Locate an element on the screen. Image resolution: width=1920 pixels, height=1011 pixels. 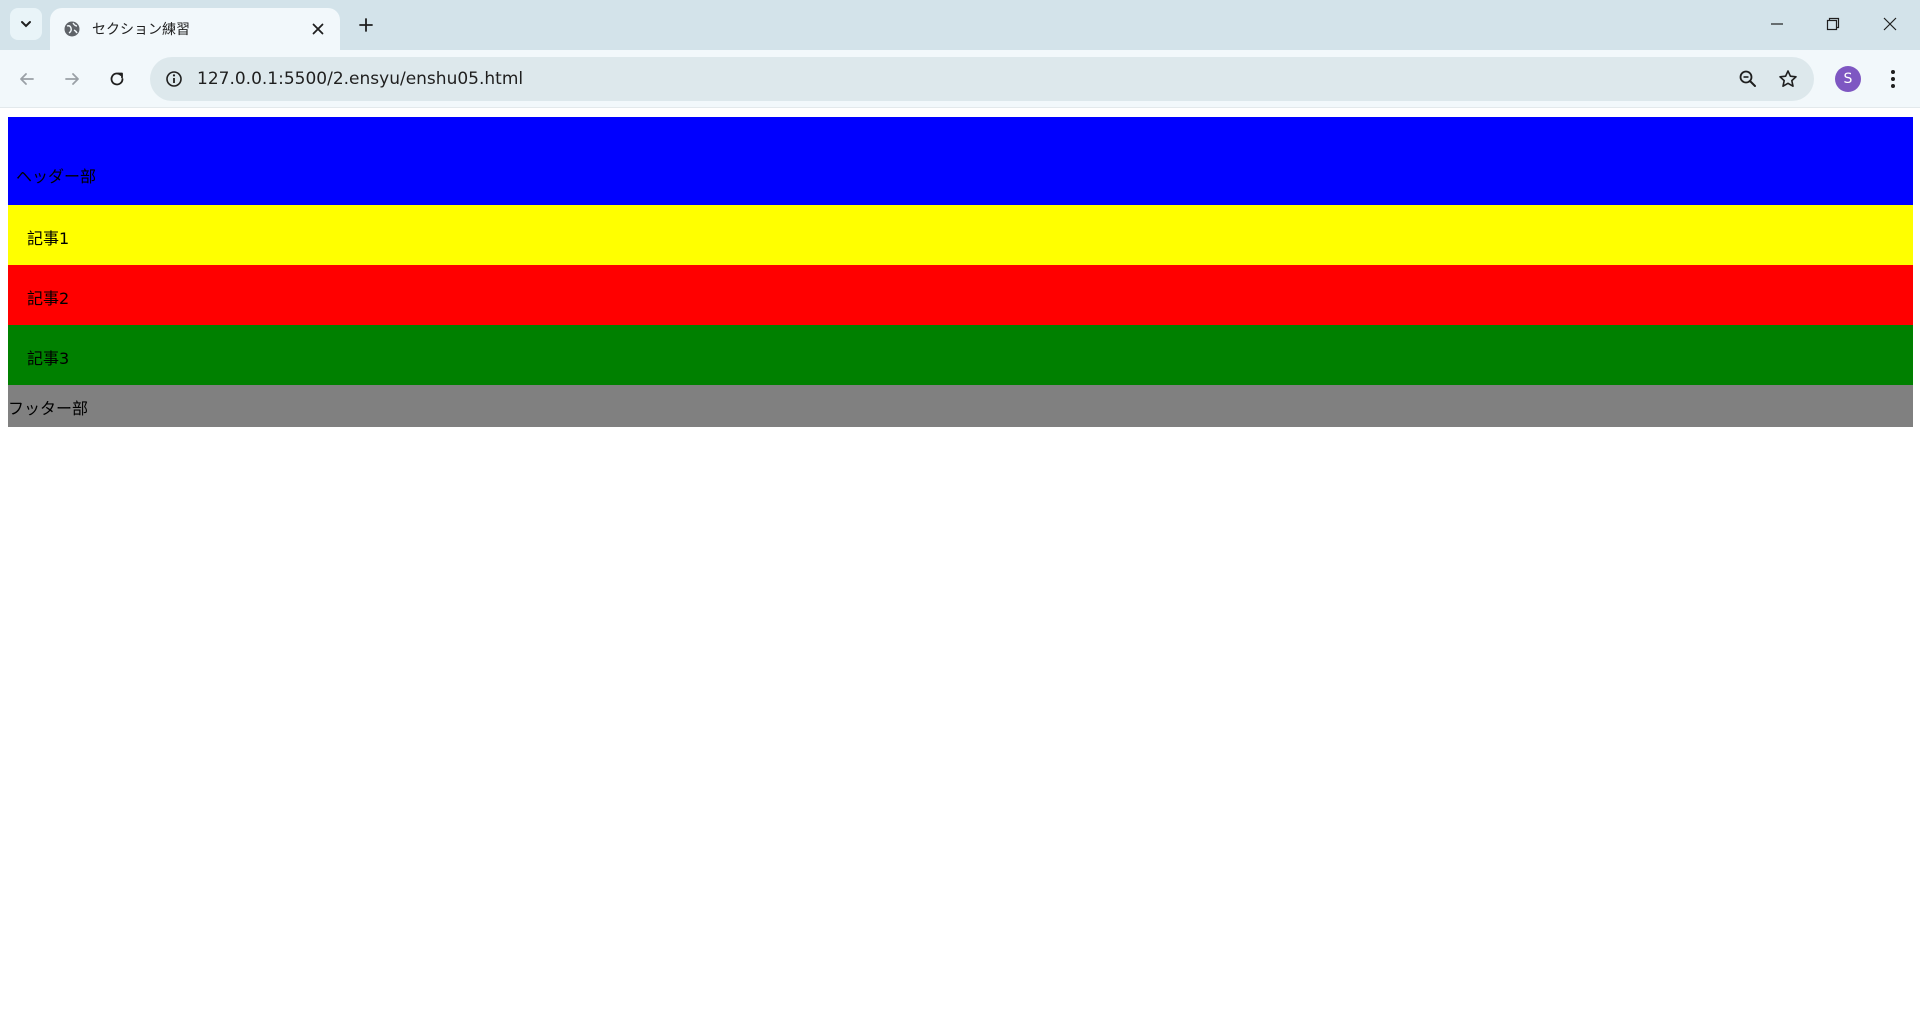
new-tab-button is located at coordinates (366, 25).